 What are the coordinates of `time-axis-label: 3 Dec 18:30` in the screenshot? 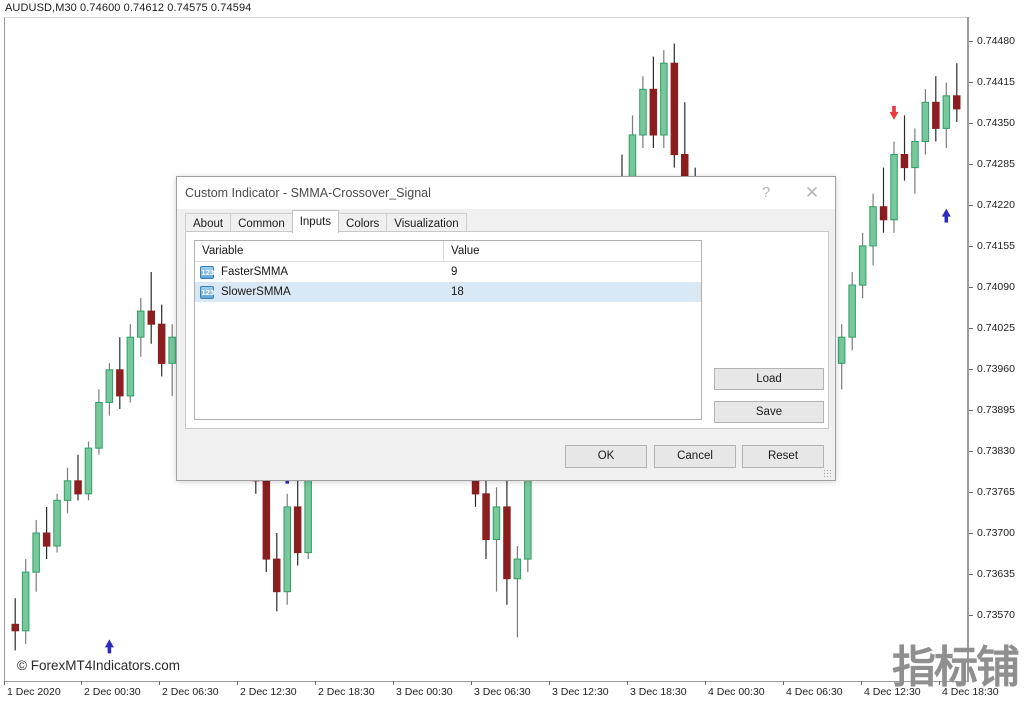 It's located at (658, 692).